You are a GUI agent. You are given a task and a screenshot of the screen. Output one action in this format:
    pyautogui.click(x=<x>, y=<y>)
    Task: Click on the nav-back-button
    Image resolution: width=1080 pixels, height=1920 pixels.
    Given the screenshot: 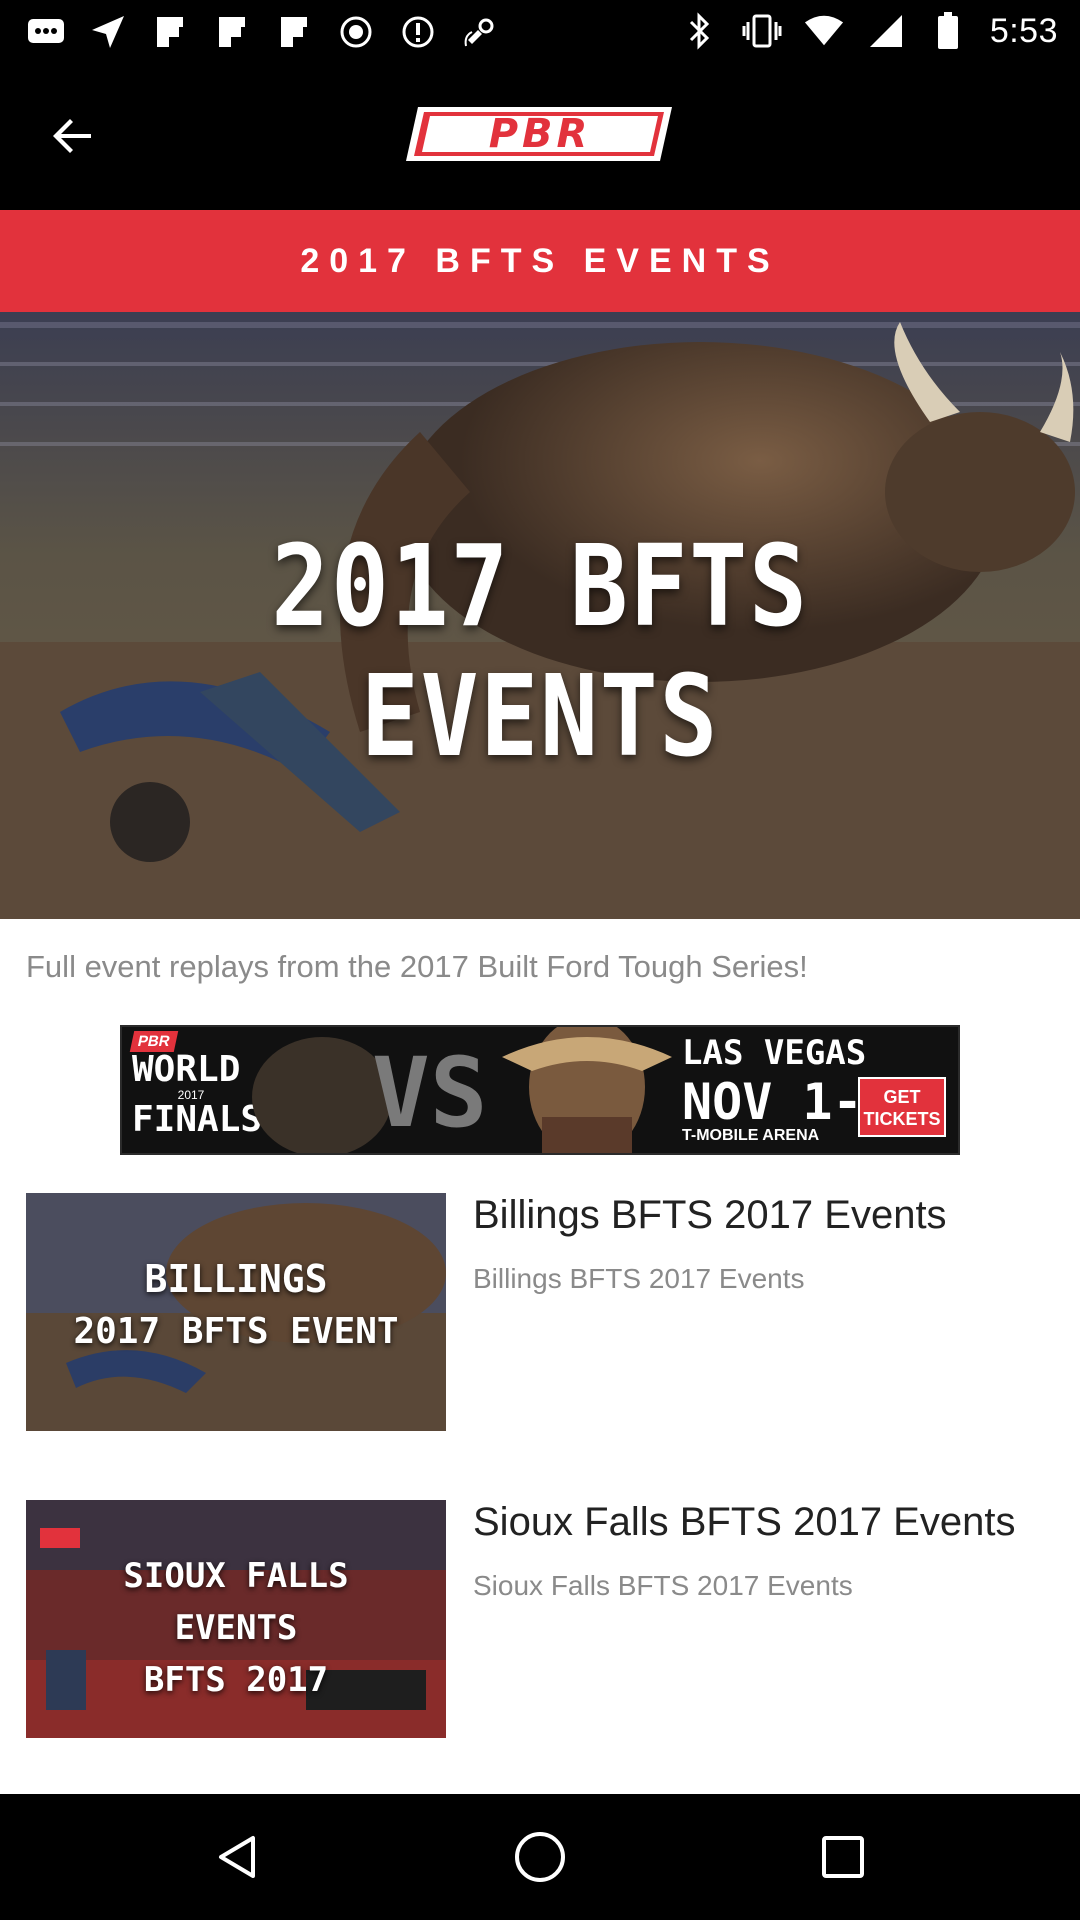 What is the action you would take?
    pyautogui.click(x=238, y=1857)
    